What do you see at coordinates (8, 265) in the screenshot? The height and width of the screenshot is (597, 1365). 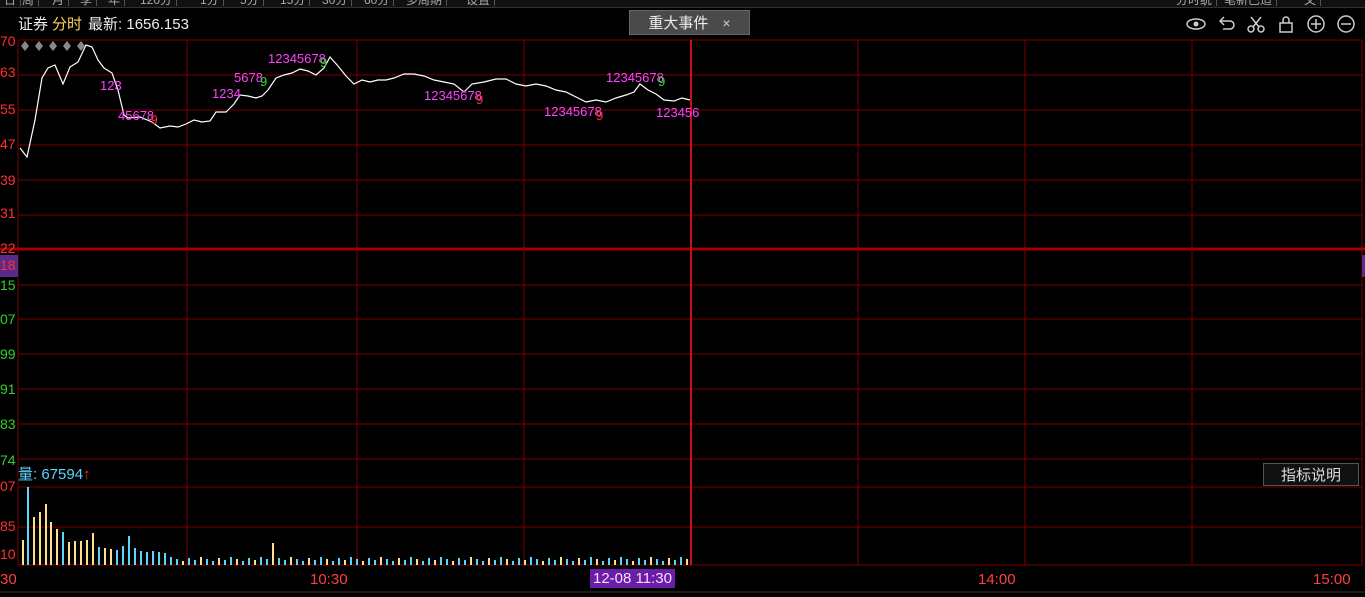 I see `lower-axis-label: 18` at bounding box center [8, 265].